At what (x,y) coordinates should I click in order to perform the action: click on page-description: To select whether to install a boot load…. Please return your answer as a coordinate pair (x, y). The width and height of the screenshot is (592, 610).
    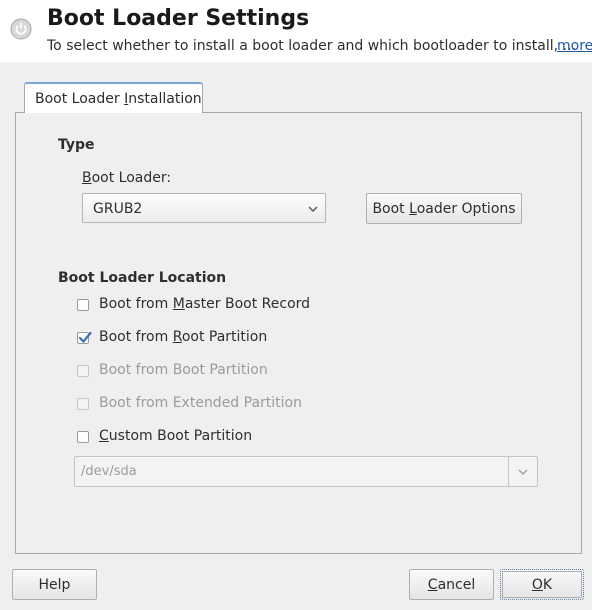
    Looking at the image, I should click on (312, 46).